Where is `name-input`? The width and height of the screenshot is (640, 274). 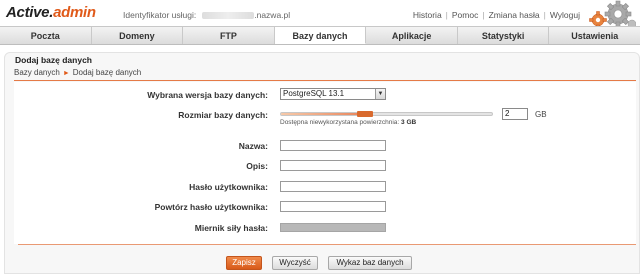 name-input is located at coordinates (333, 145).